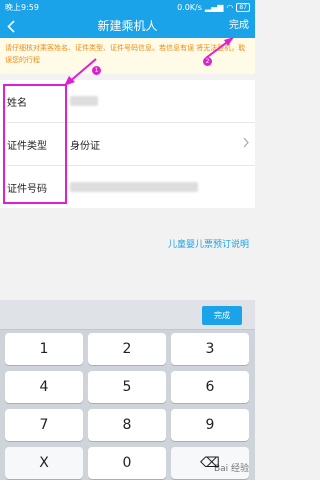 Image resolution: width=320 pixels, height=480 pixels. What do you see at coordinates (84, 101) in the screenshot?
I see `name-input` at bounding box center [84, 101].